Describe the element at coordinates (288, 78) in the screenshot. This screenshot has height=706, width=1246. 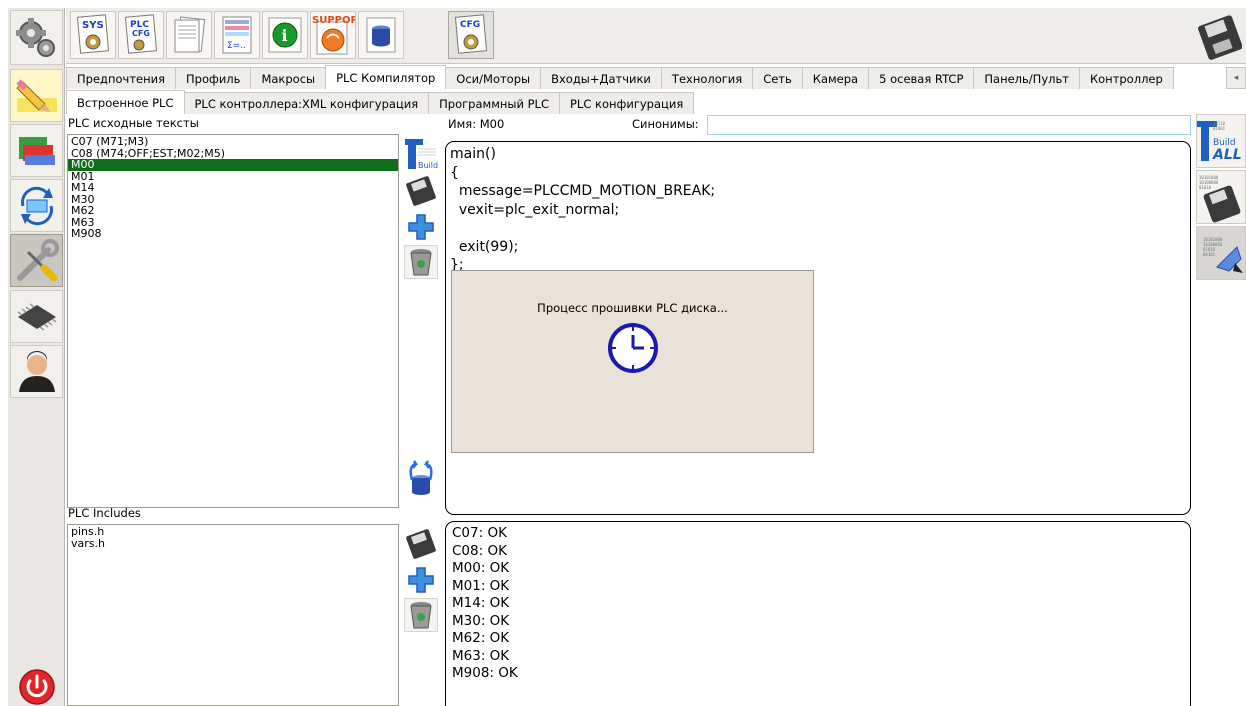
I see `tab-main-2: Макросы` at that location.